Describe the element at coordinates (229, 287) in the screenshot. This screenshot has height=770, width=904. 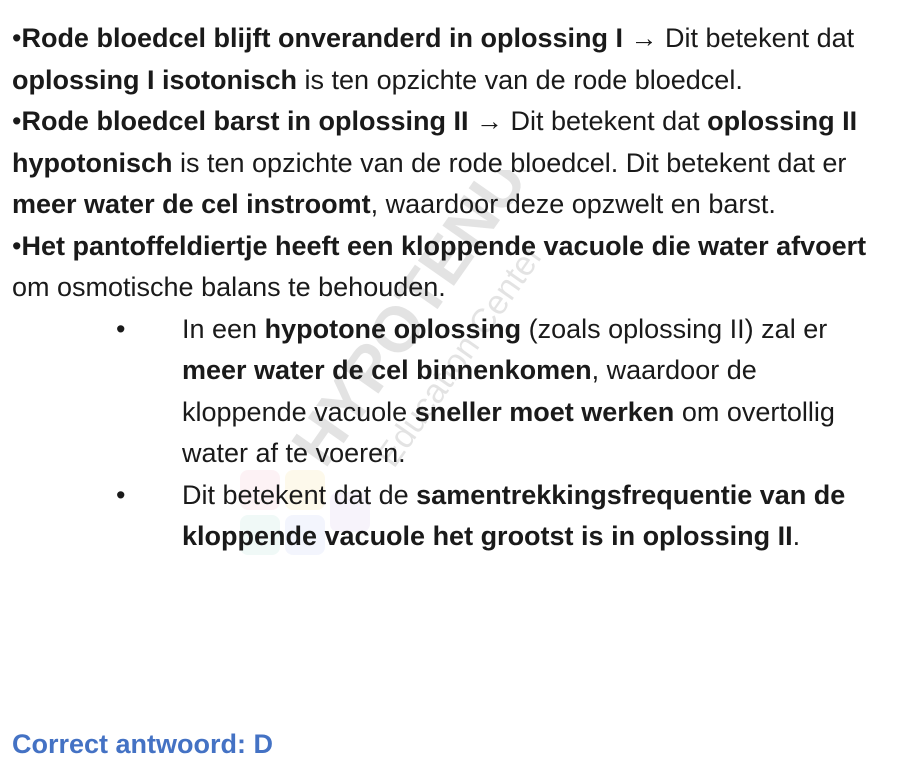
I see `text: om osmotische balans te behouden.` at that location.